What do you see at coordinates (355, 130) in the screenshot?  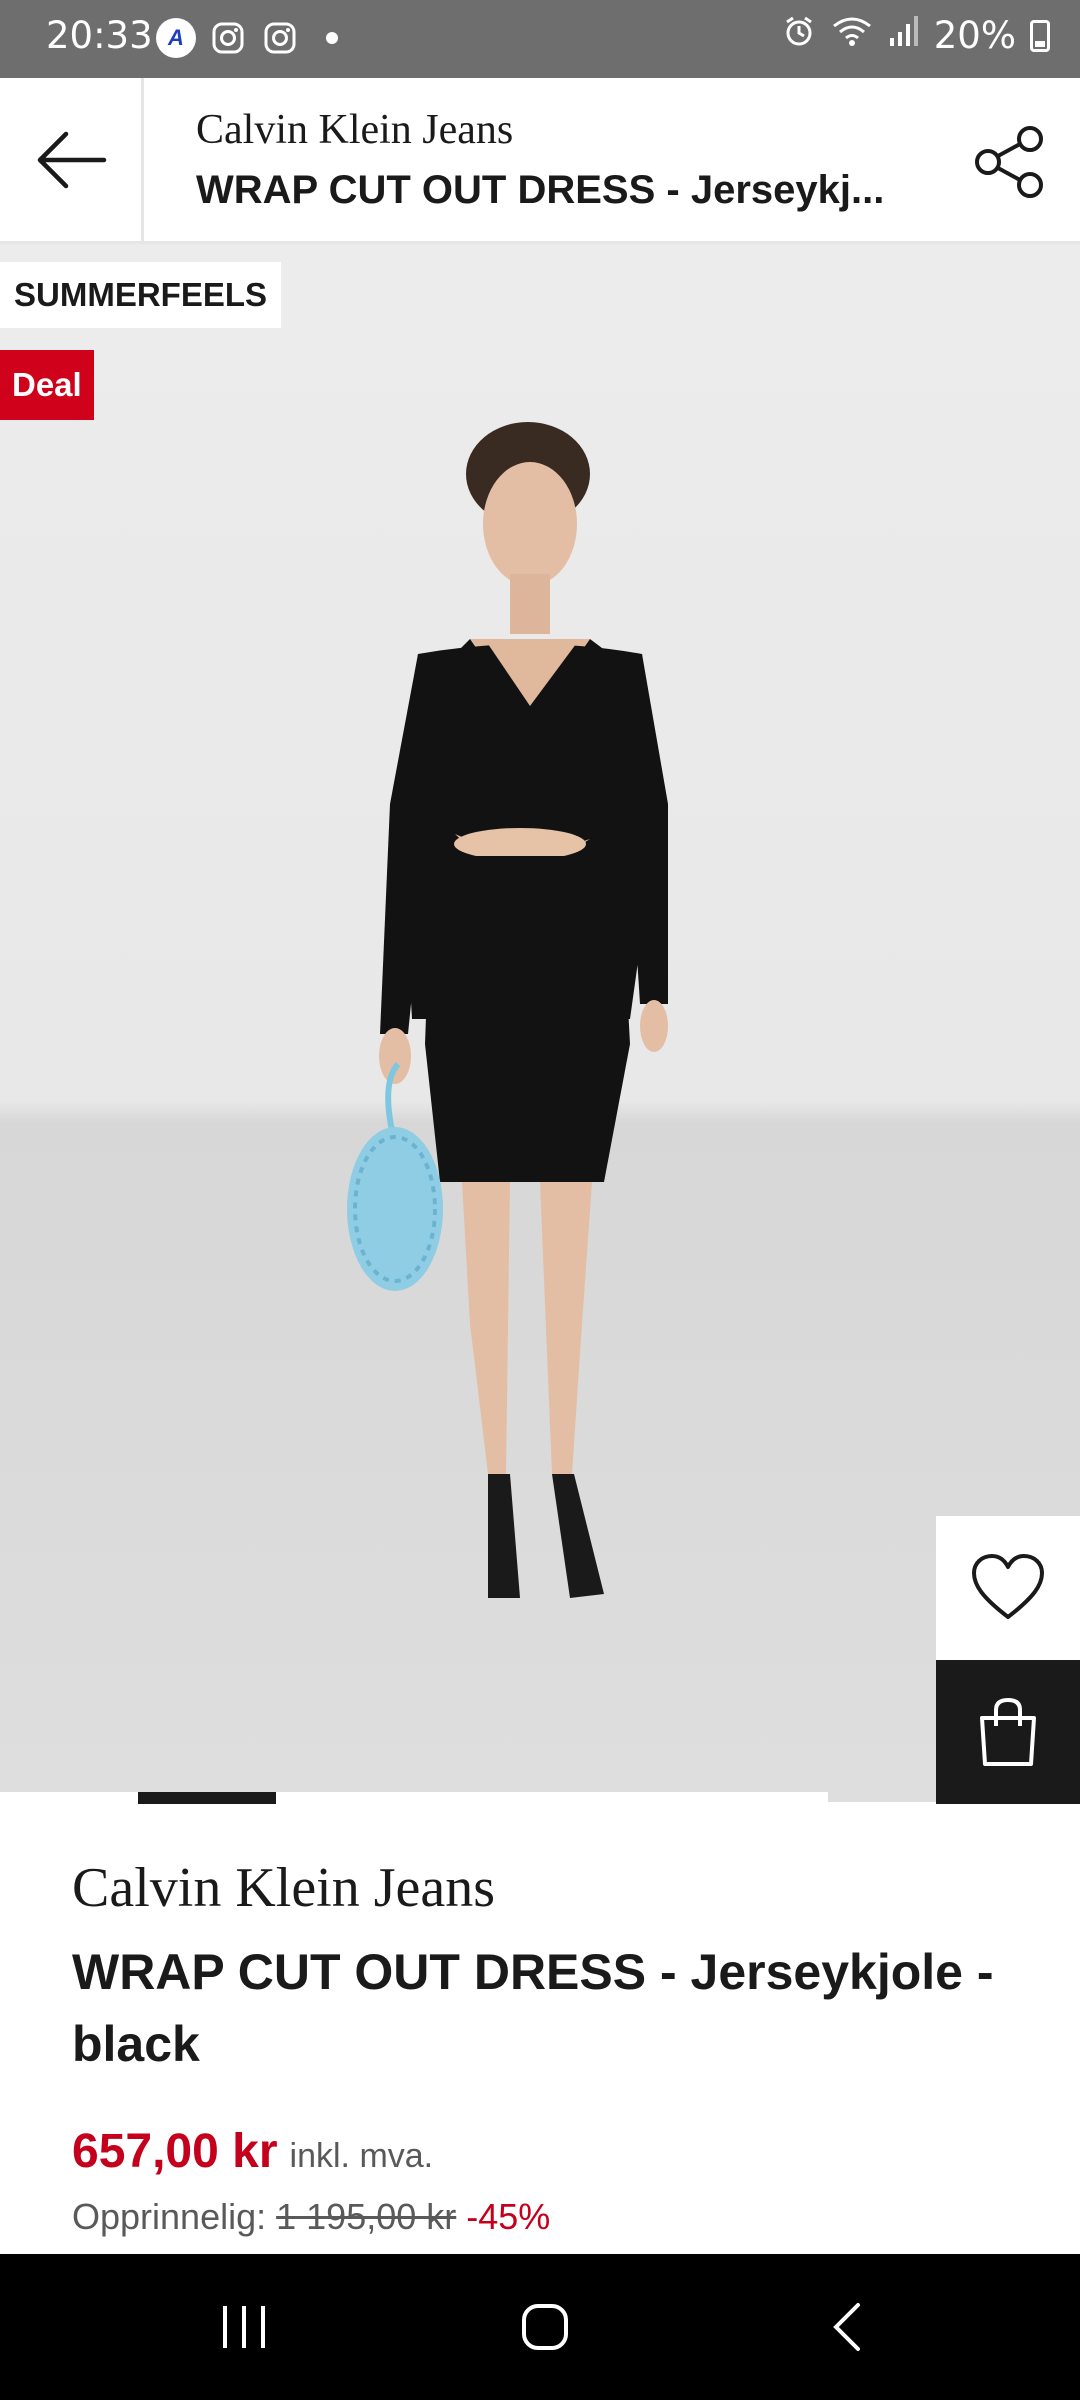 I see `header-brand: Calvin Klein Jeans` at bounding box center [355, 130].